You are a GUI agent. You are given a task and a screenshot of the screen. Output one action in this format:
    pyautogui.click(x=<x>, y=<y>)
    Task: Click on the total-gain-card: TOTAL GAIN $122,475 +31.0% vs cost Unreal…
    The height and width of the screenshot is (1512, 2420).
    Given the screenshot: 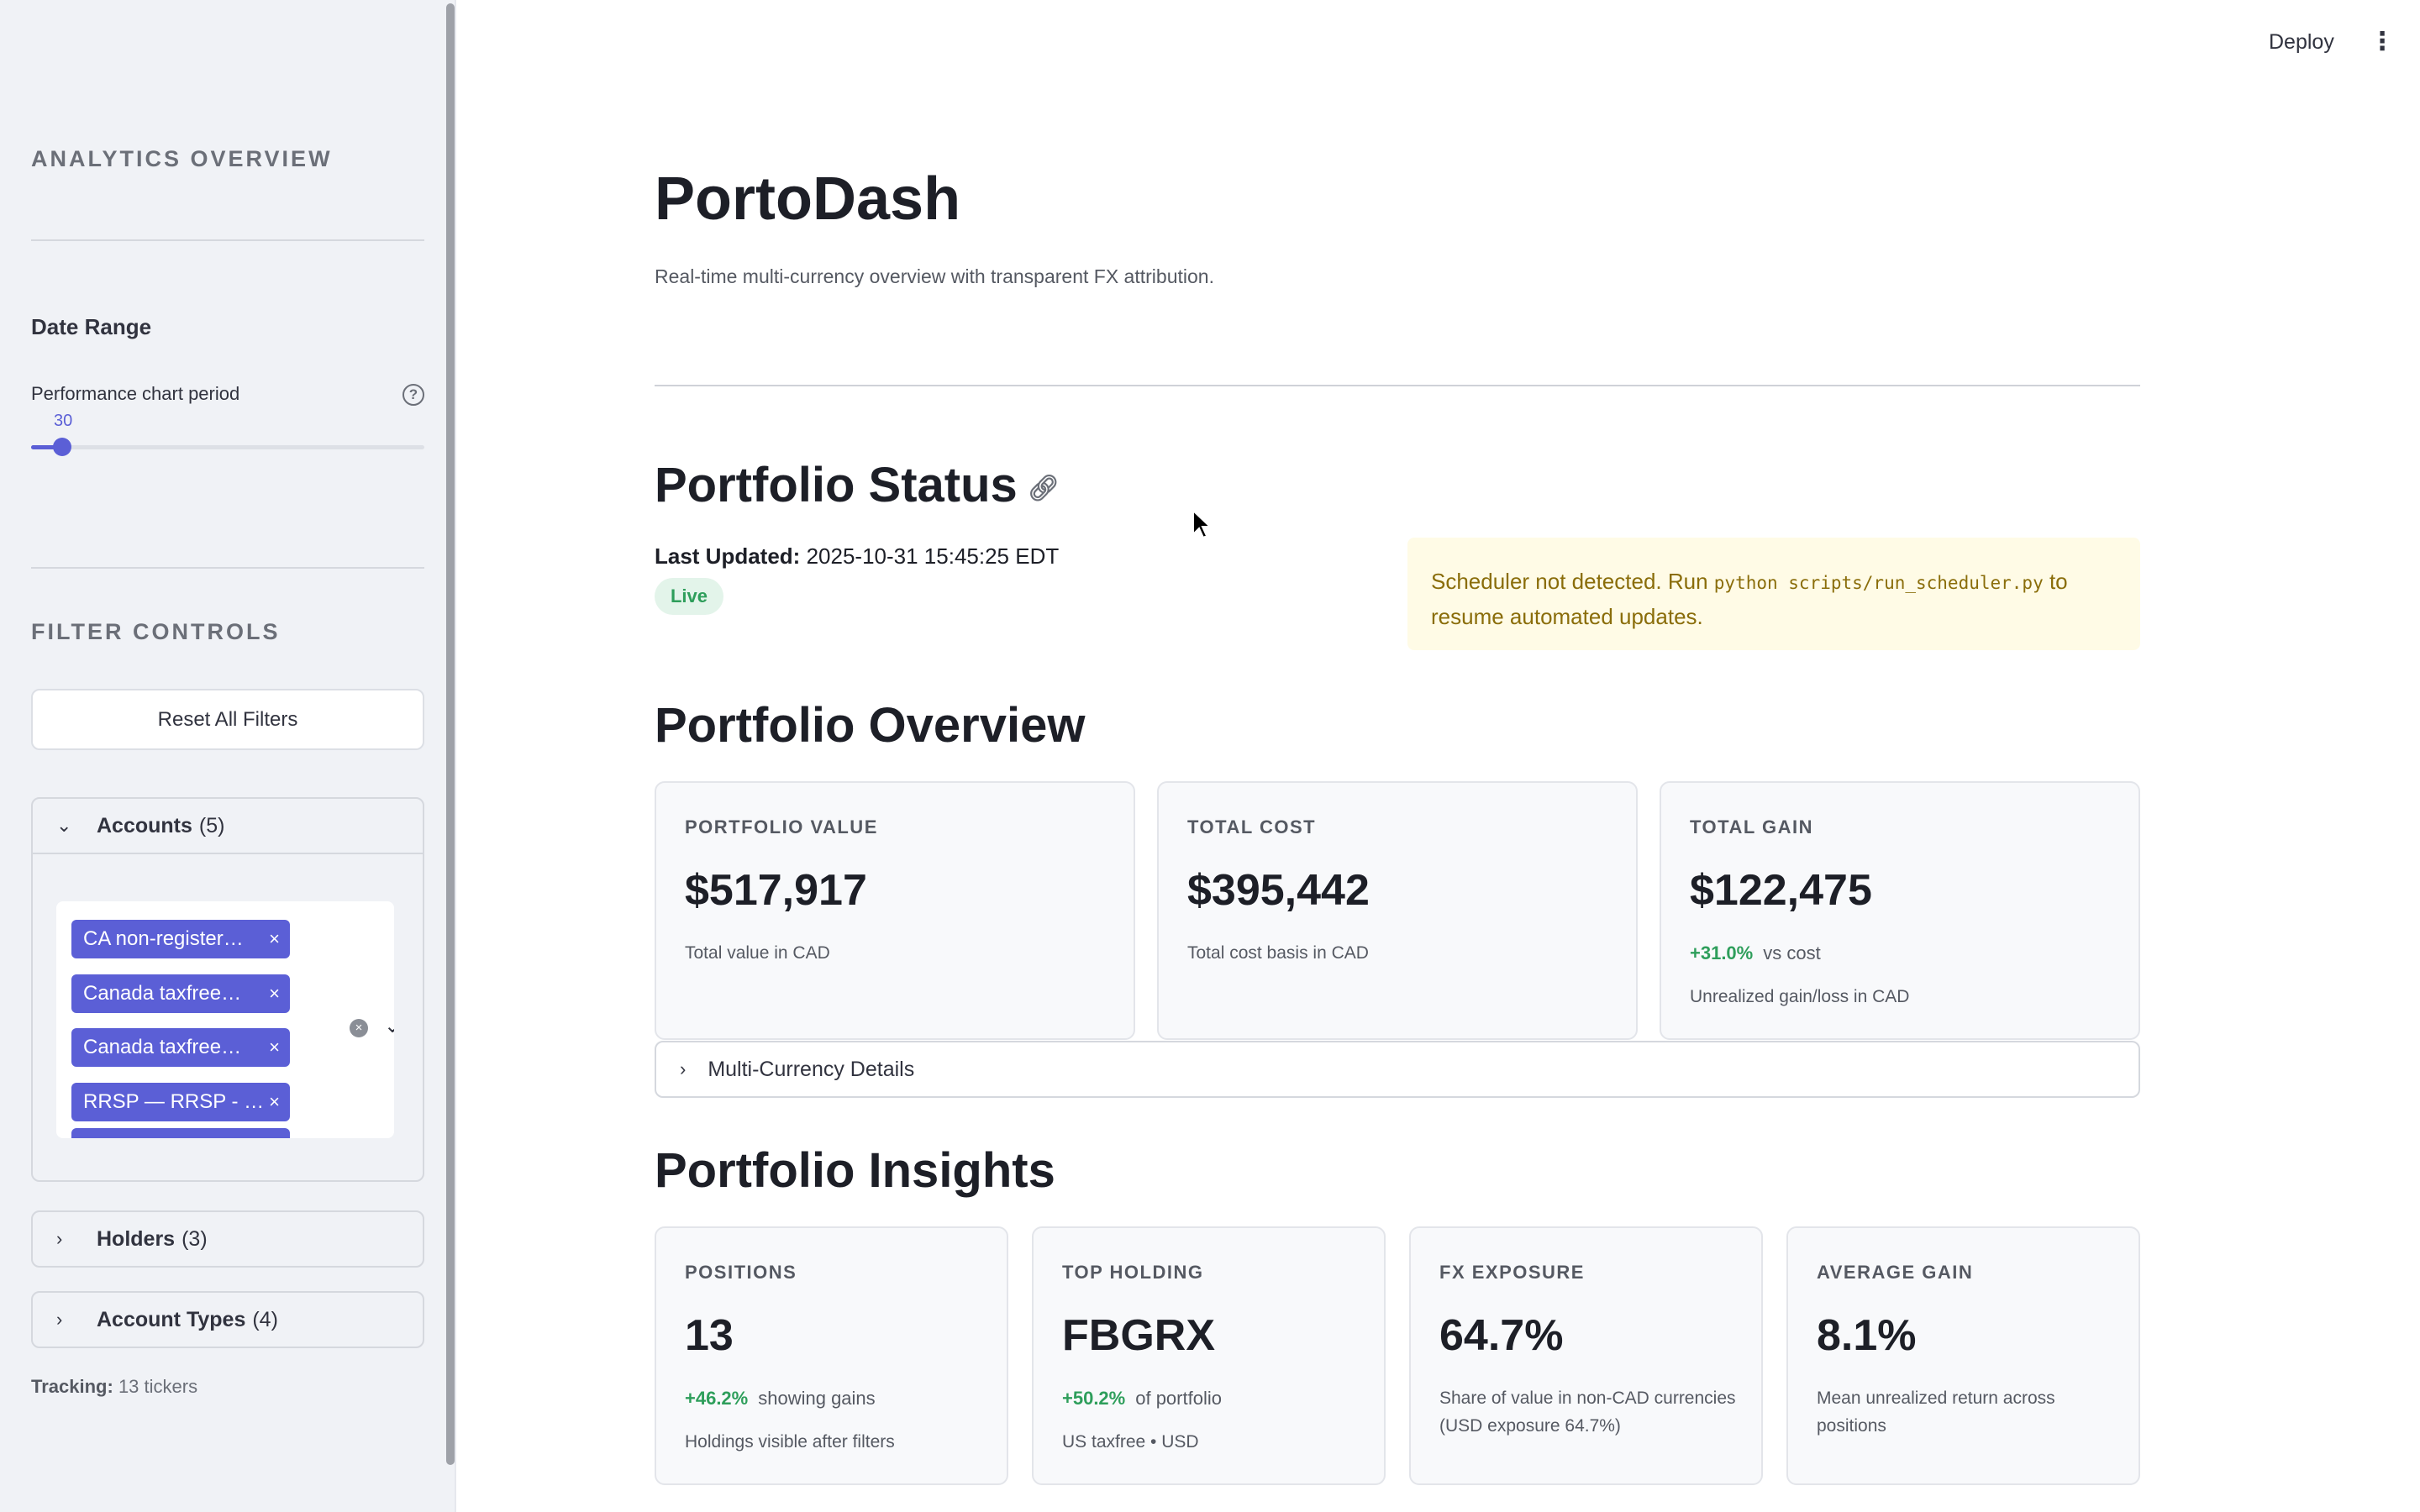 What is the action you would take?
    pyautogui.click(x=1900, y=910)
    